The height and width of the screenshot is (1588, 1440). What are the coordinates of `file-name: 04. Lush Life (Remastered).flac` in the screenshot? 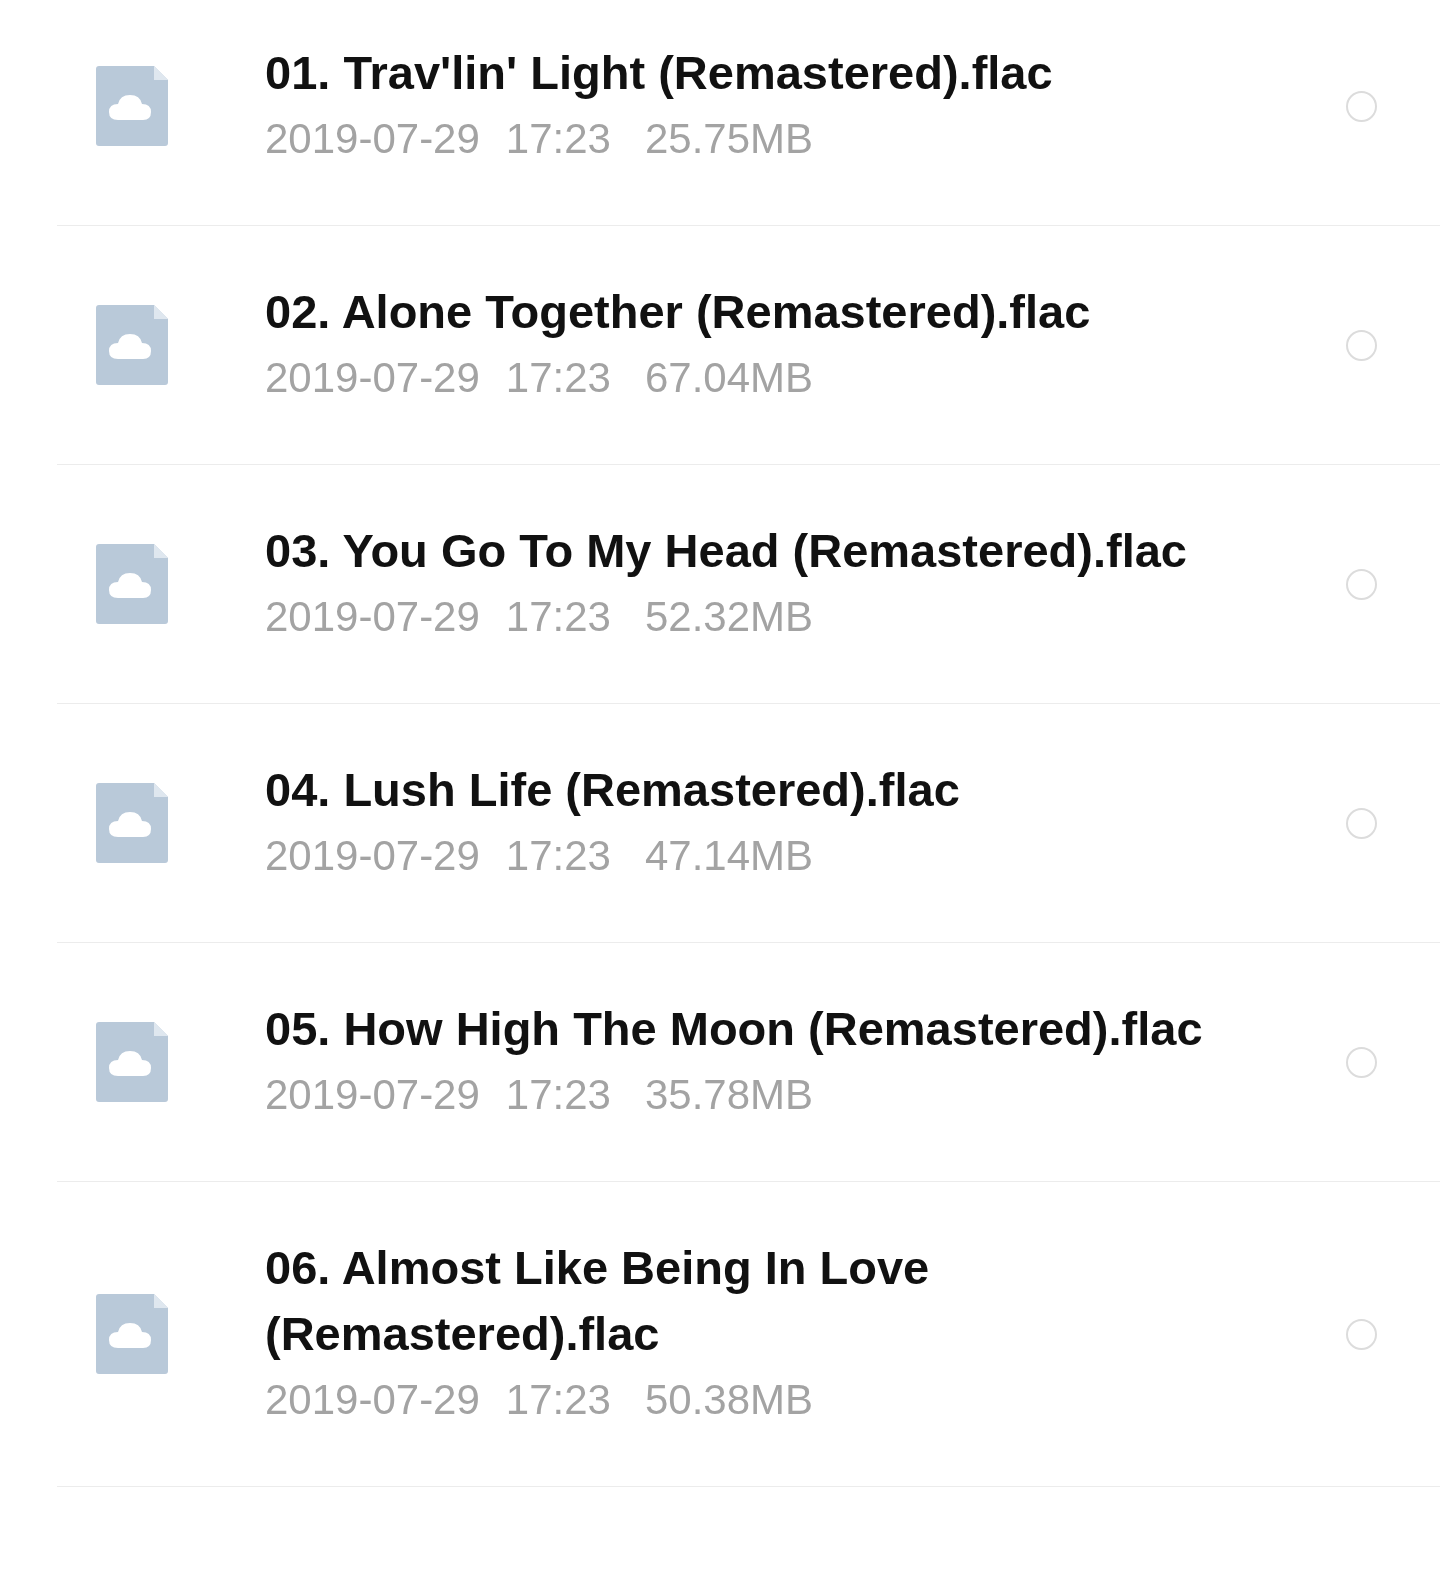 It's located at (613, 790).